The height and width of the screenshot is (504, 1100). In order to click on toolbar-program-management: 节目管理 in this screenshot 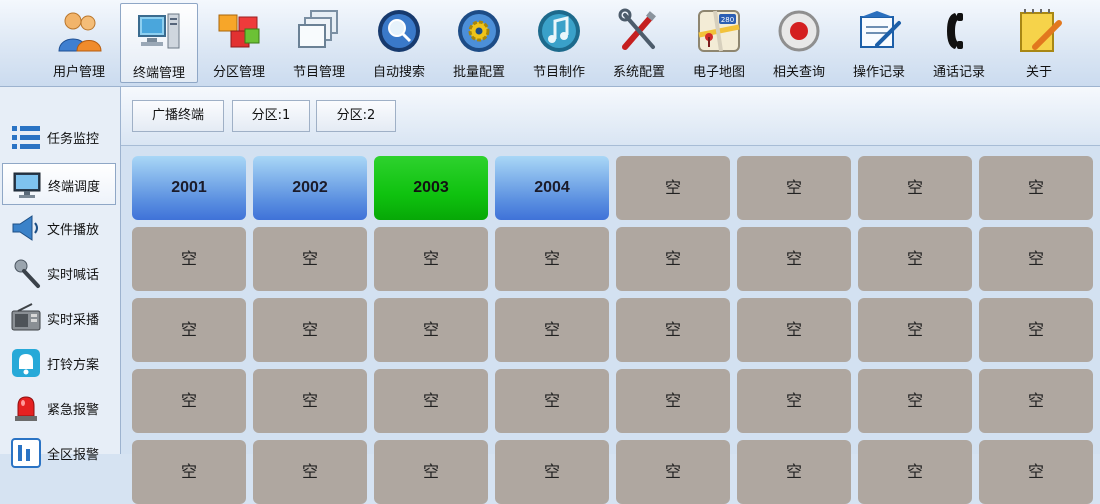, I will do `click(319, 43)`.